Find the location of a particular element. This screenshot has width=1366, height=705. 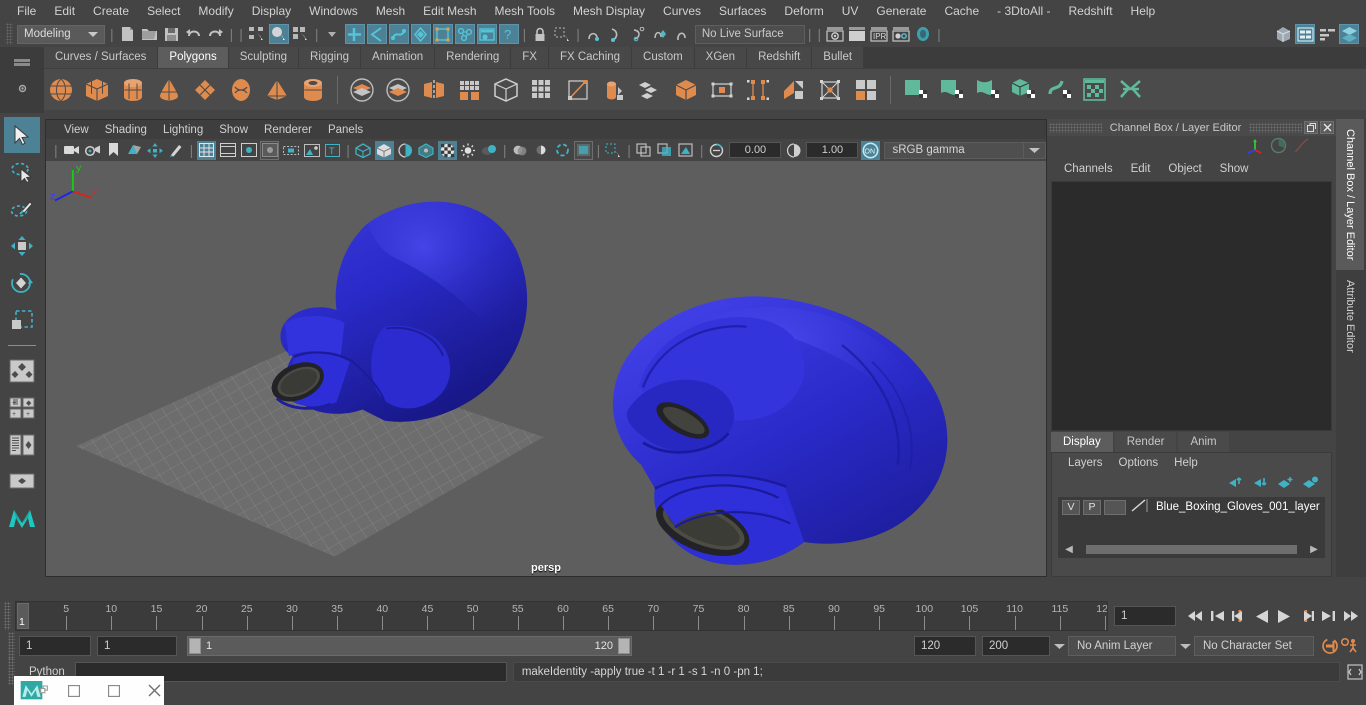

persp-outliner-layout: + ◆ + + is located at coordinates (22, 408).